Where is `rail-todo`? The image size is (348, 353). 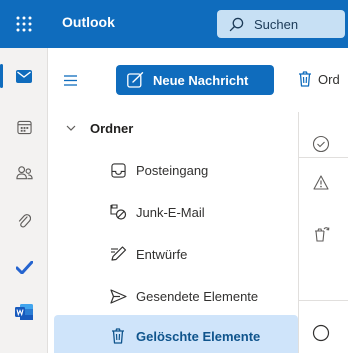 rail-todo is located at coordinates (24, 267).